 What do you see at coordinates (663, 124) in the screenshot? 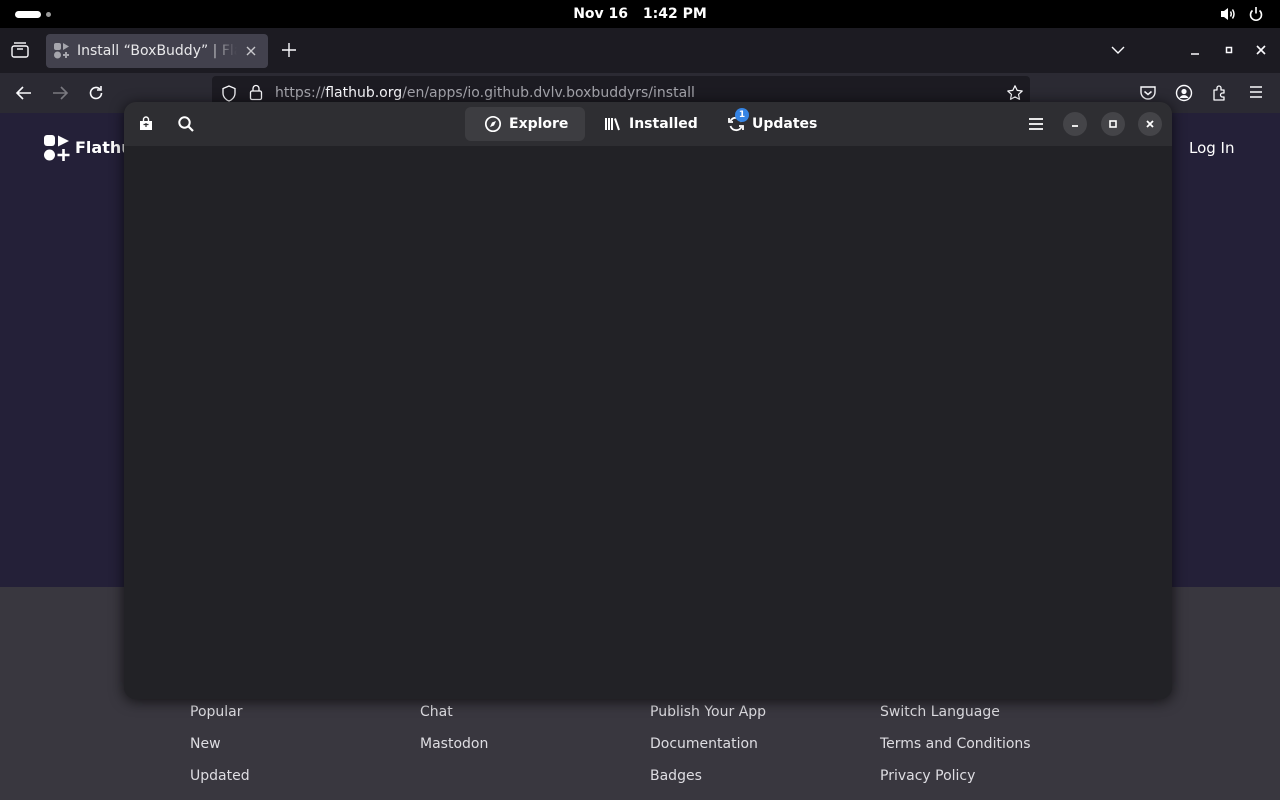
I see `tab-installed-label: Installed` at bounding box center [663, 124].